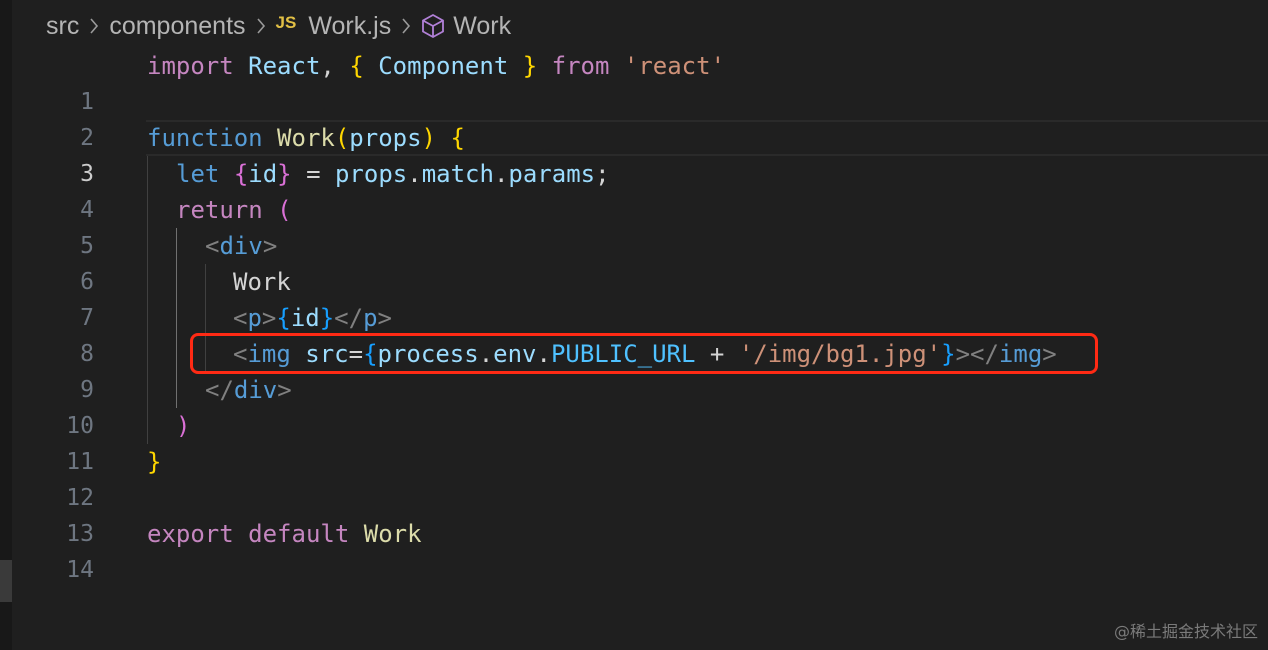  I want to click on code-content: ), so click(183, 426).